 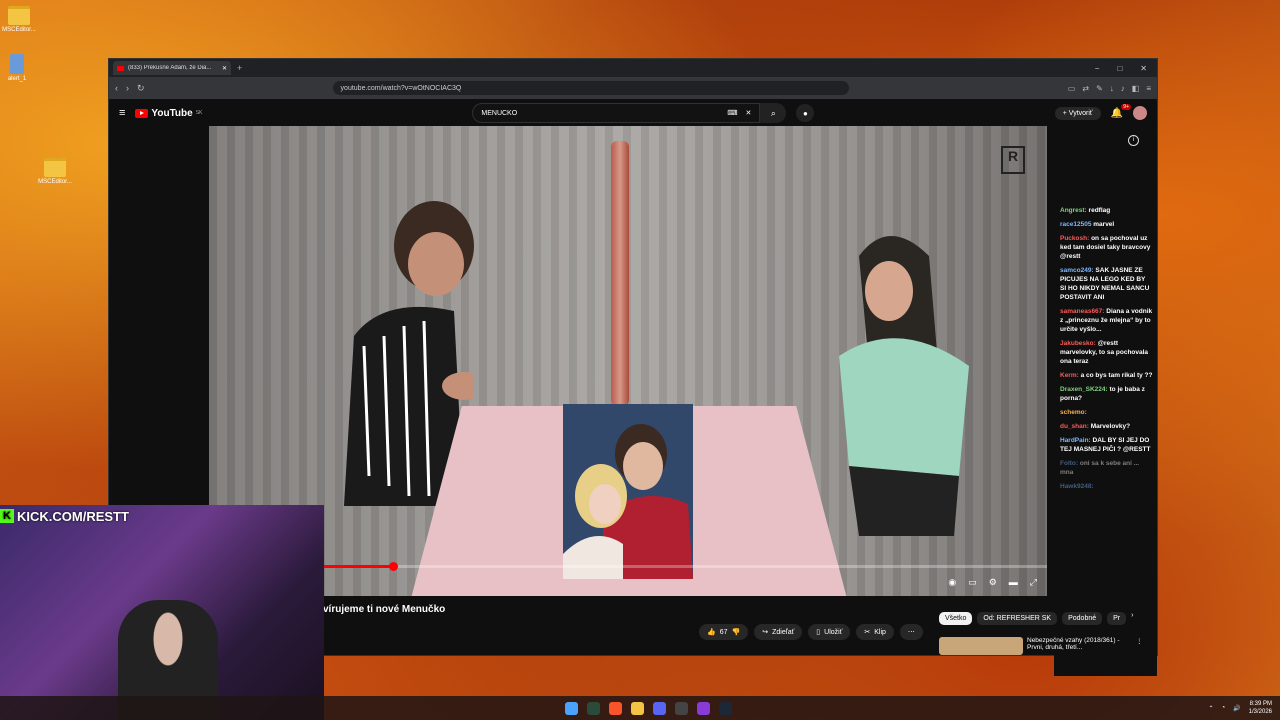 What do you see at coordinates (805, 113) in the screenshot?
I see `microphone-icon: ●` at bounding box center [805, 113].